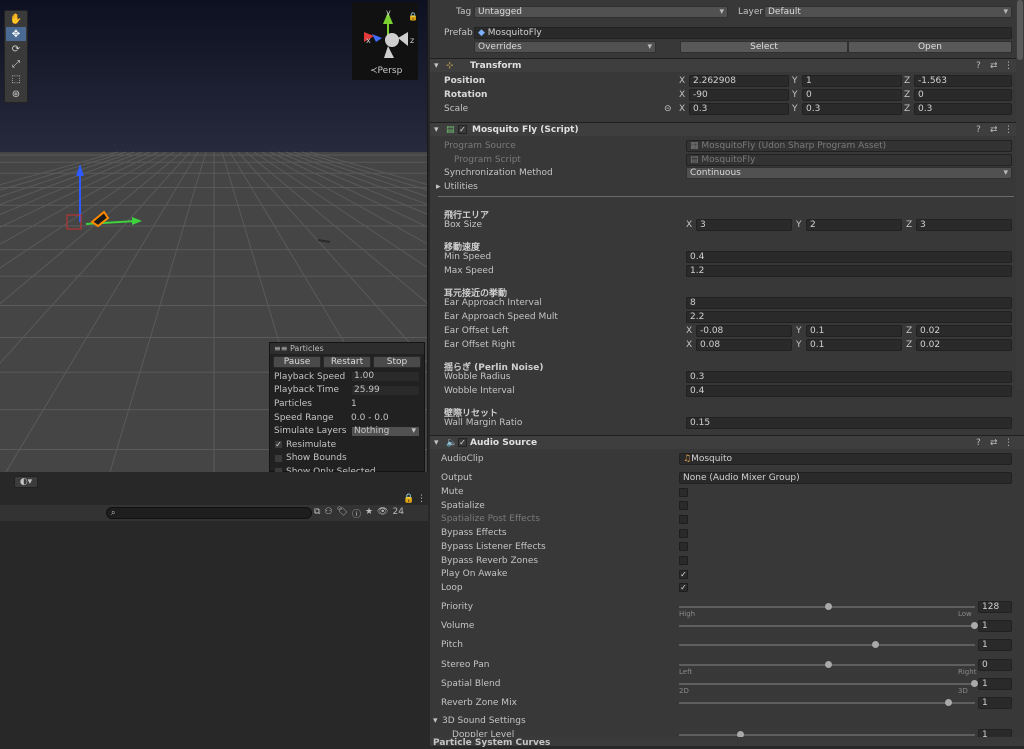 The image size is (1024, 749). I want to click on simulate-layers-dropdown: Nothing ▾, so click(385, 431).